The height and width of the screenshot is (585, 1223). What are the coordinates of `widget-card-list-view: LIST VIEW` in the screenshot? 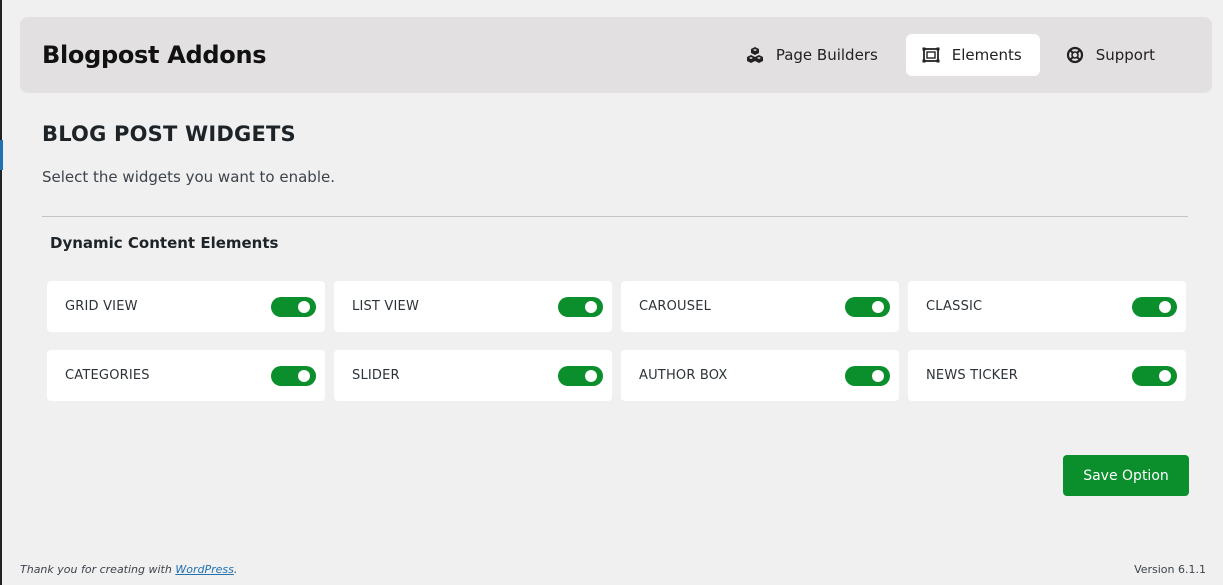 It's located at (473, 306).